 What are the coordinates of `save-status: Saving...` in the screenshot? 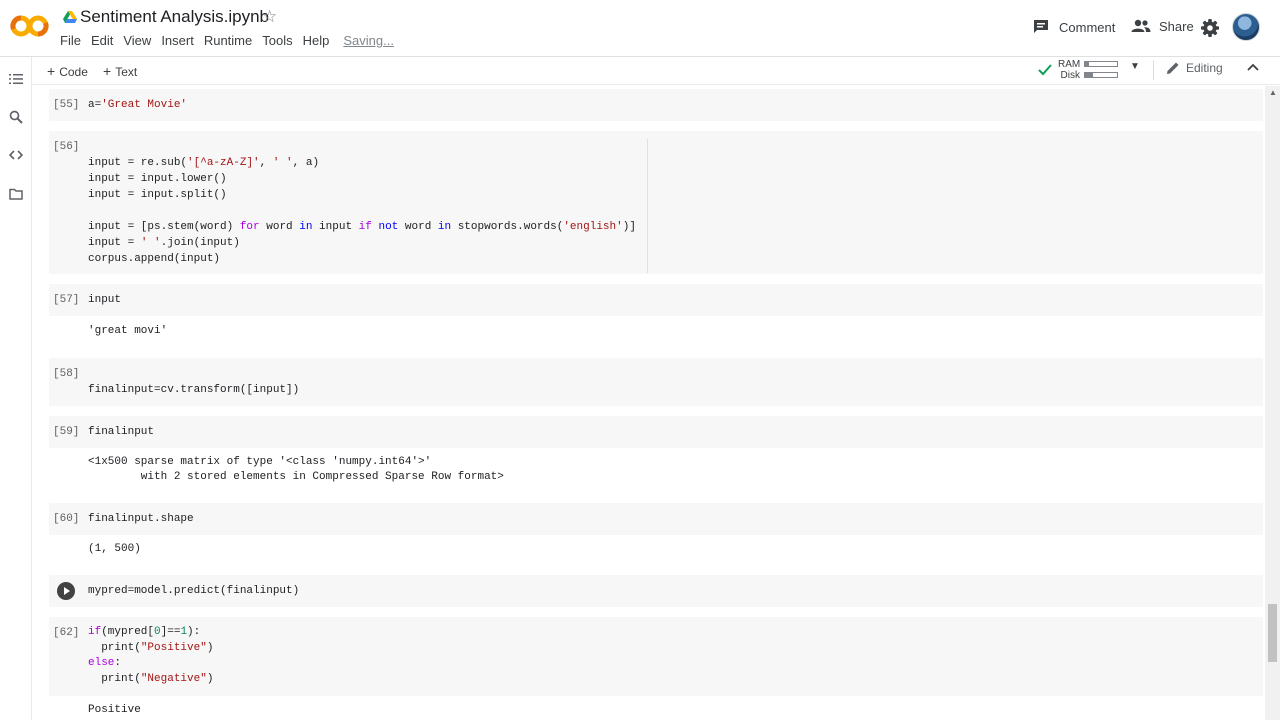 It's located at (368, 40).